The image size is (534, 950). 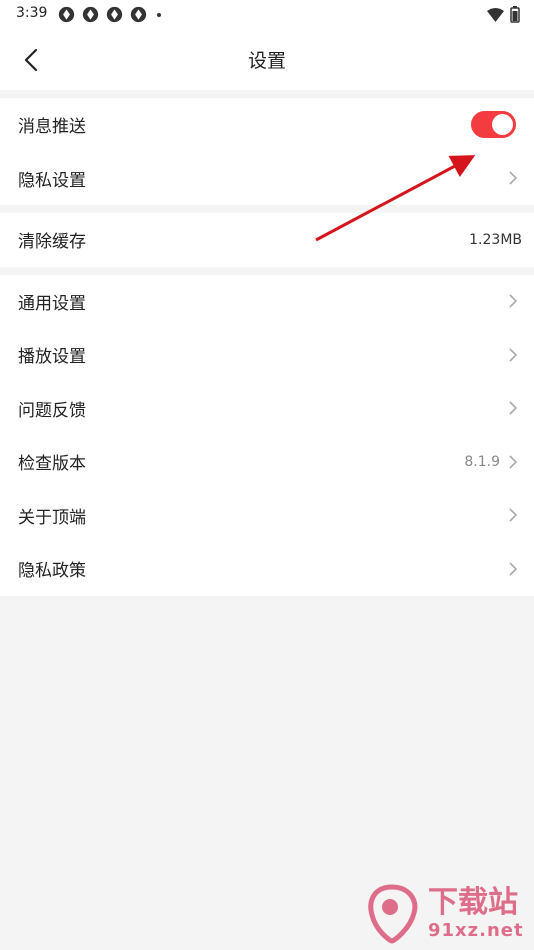 What do you see at coordinates (393, 914) in the screenshot?
I see `watermark-logo-icon` at bounding box center [393, 914].